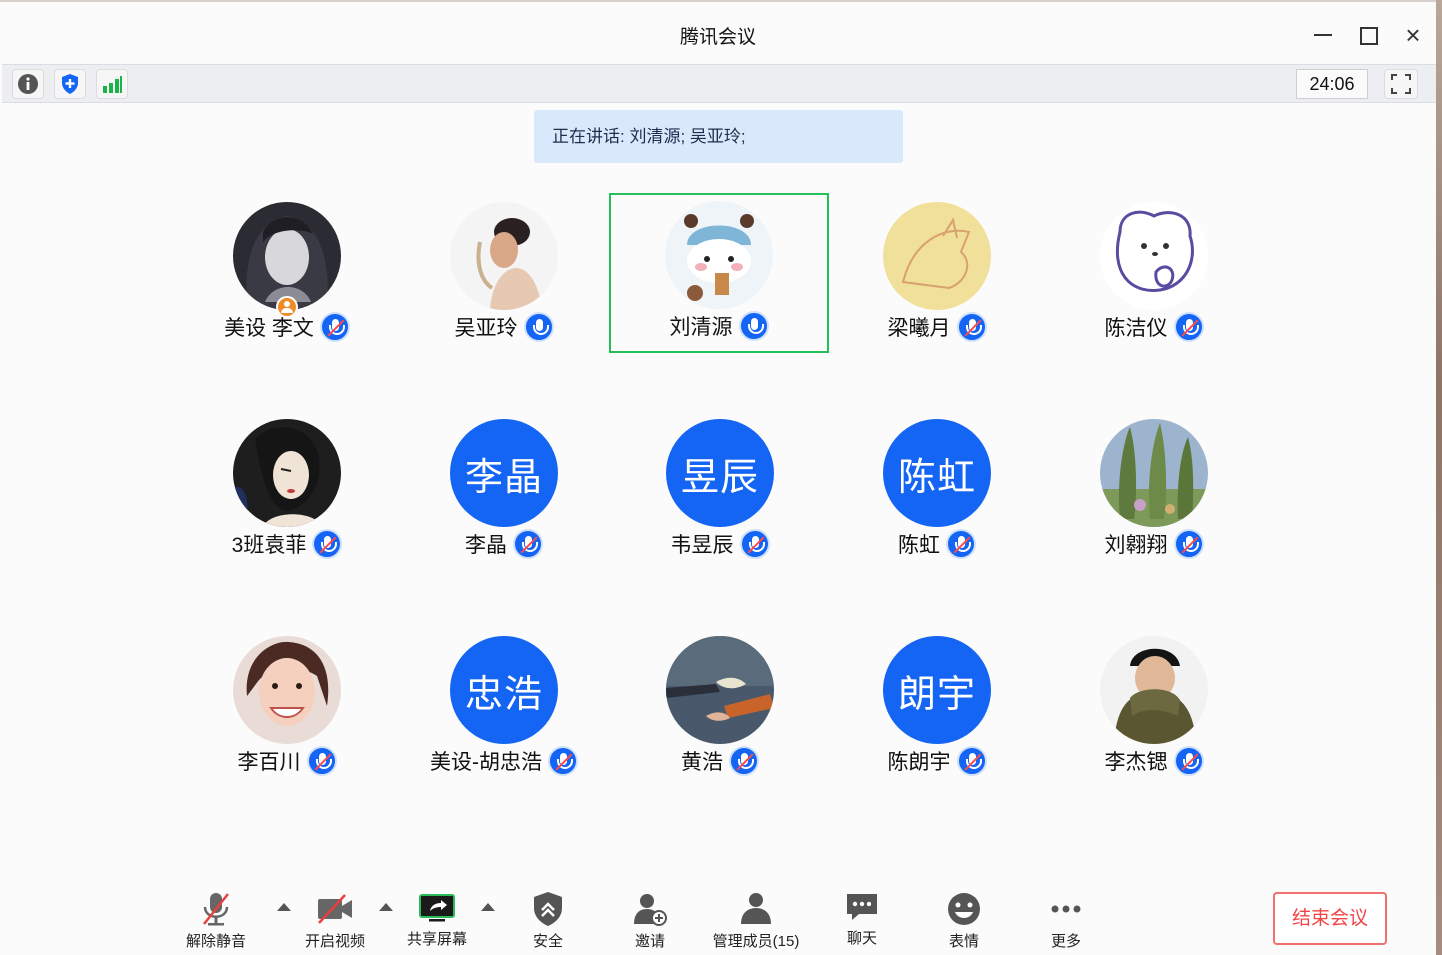 This screenshot has width=1442, height=955. What do you see at coordinates (756, 908) in the screenshot?
I see `members-icon` at bounding box center [756, 908].